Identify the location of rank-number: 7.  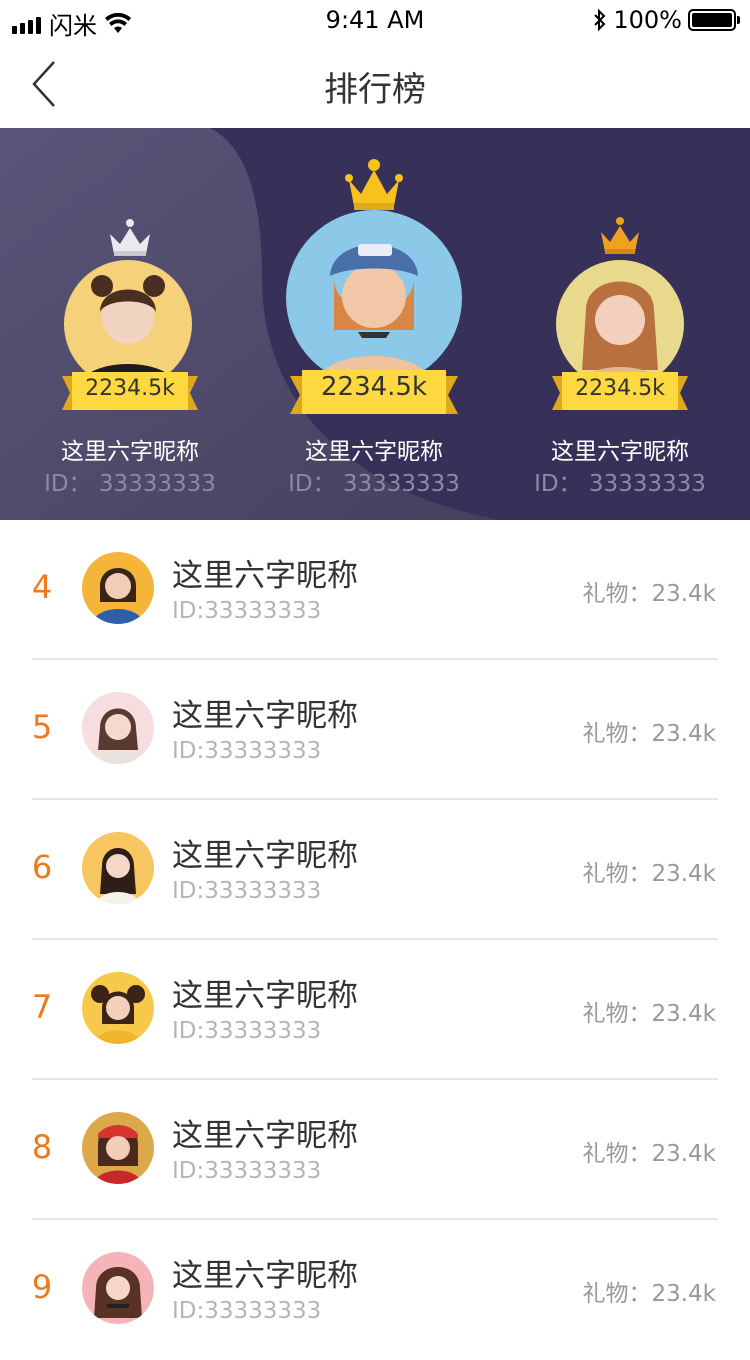
(42, 1007).